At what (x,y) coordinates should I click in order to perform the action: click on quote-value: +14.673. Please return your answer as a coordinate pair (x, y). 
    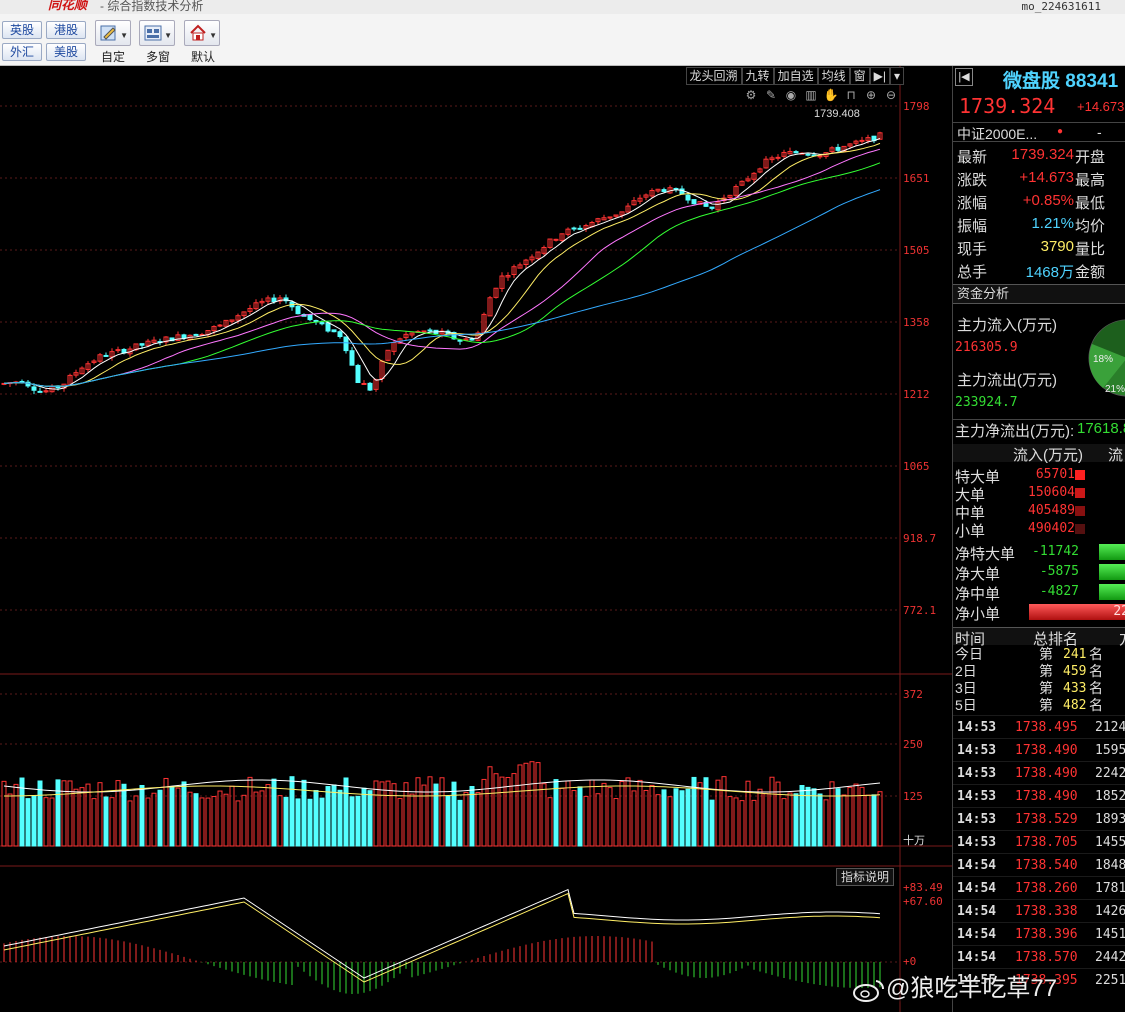
    Looking at the image, I should click on (1046, 177).